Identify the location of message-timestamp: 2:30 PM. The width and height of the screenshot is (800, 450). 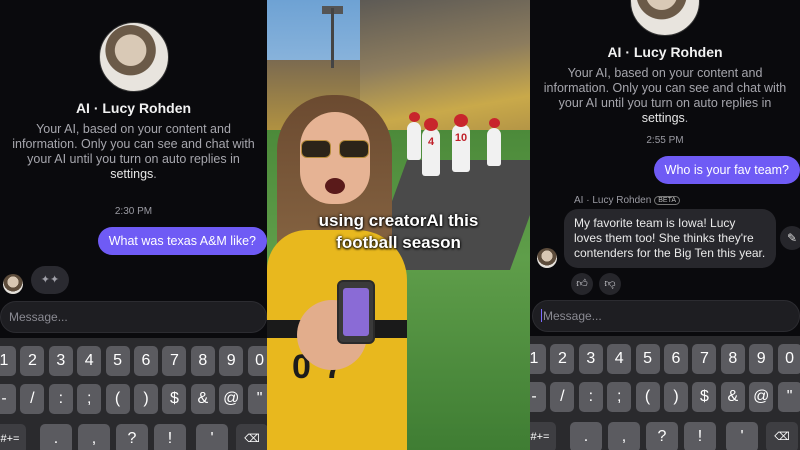
(133, 211).